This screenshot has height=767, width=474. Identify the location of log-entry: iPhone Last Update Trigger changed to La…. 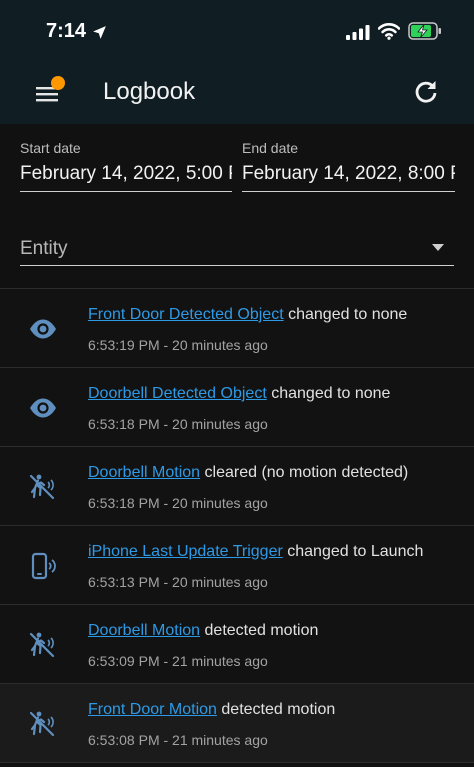
(237, 565).